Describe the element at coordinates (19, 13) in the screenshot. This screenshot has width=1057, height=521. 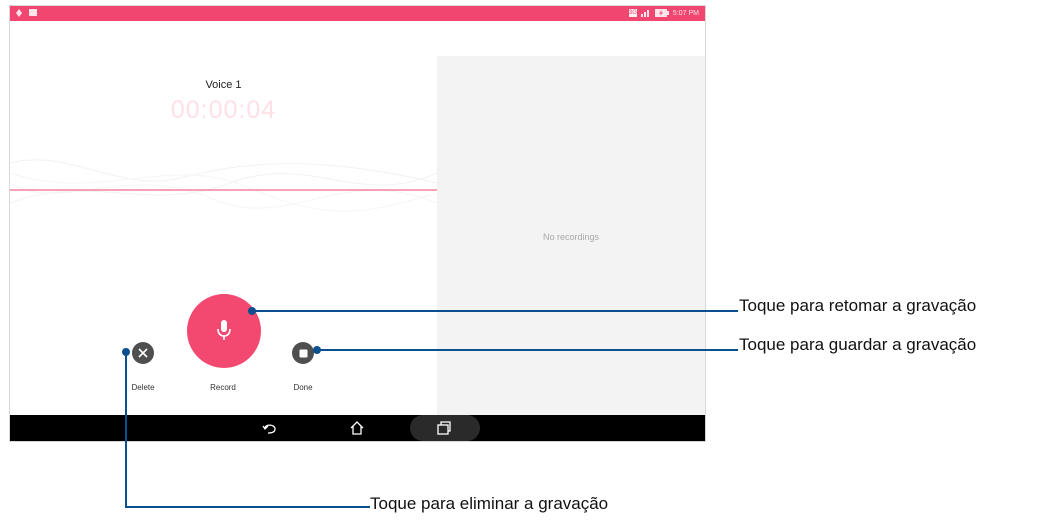
I see `notification-icon` at that location.